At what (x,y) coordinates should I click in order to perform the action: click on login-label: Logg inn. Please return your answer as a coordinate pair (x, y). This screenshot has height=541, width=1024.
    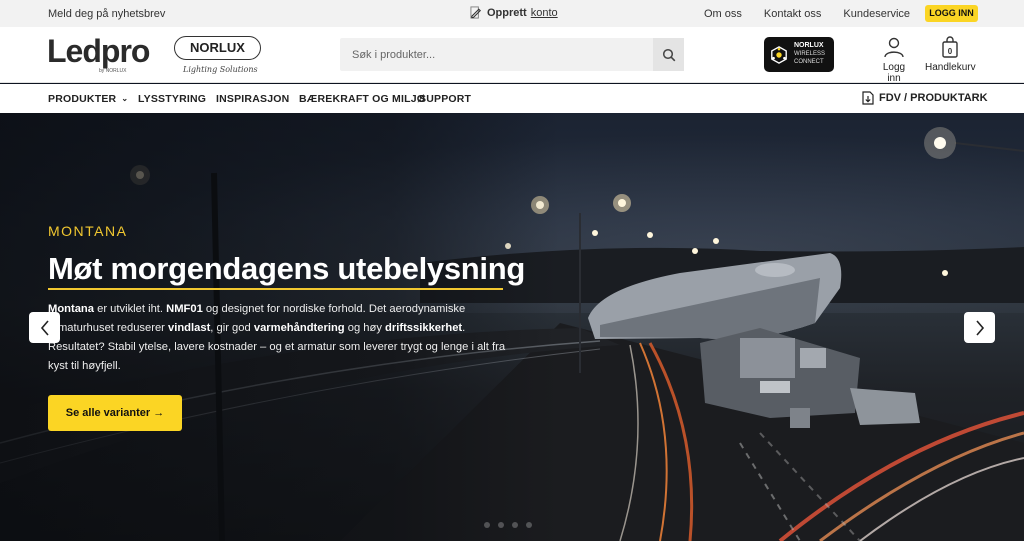
    Looking at the image, I should click on (894, 73).